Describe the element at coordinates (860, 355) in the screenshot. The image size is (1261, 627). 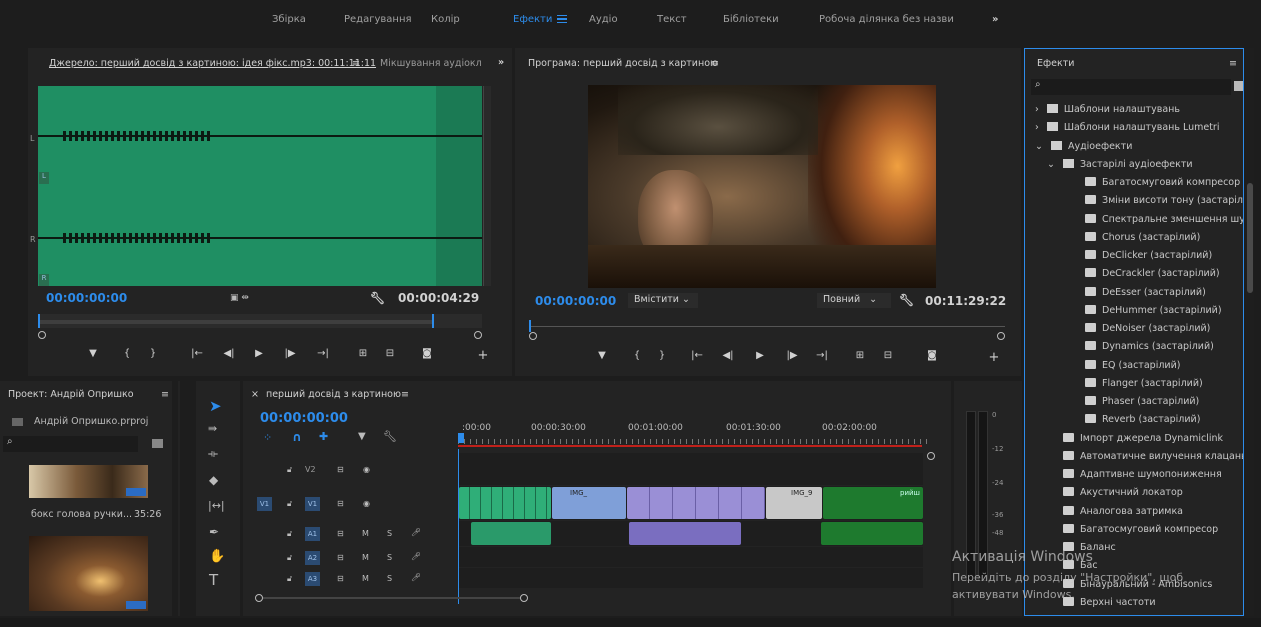
I see `lift-icon: ⊞` at that location.